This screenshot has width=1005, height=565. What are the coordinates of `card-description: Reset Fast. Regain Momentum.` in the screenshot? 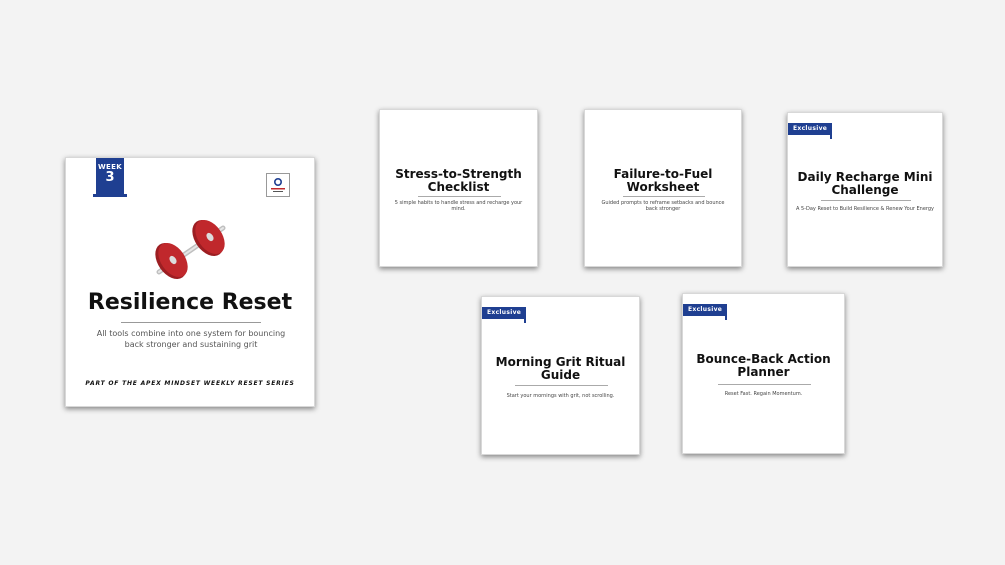 It's located at (763, 394).